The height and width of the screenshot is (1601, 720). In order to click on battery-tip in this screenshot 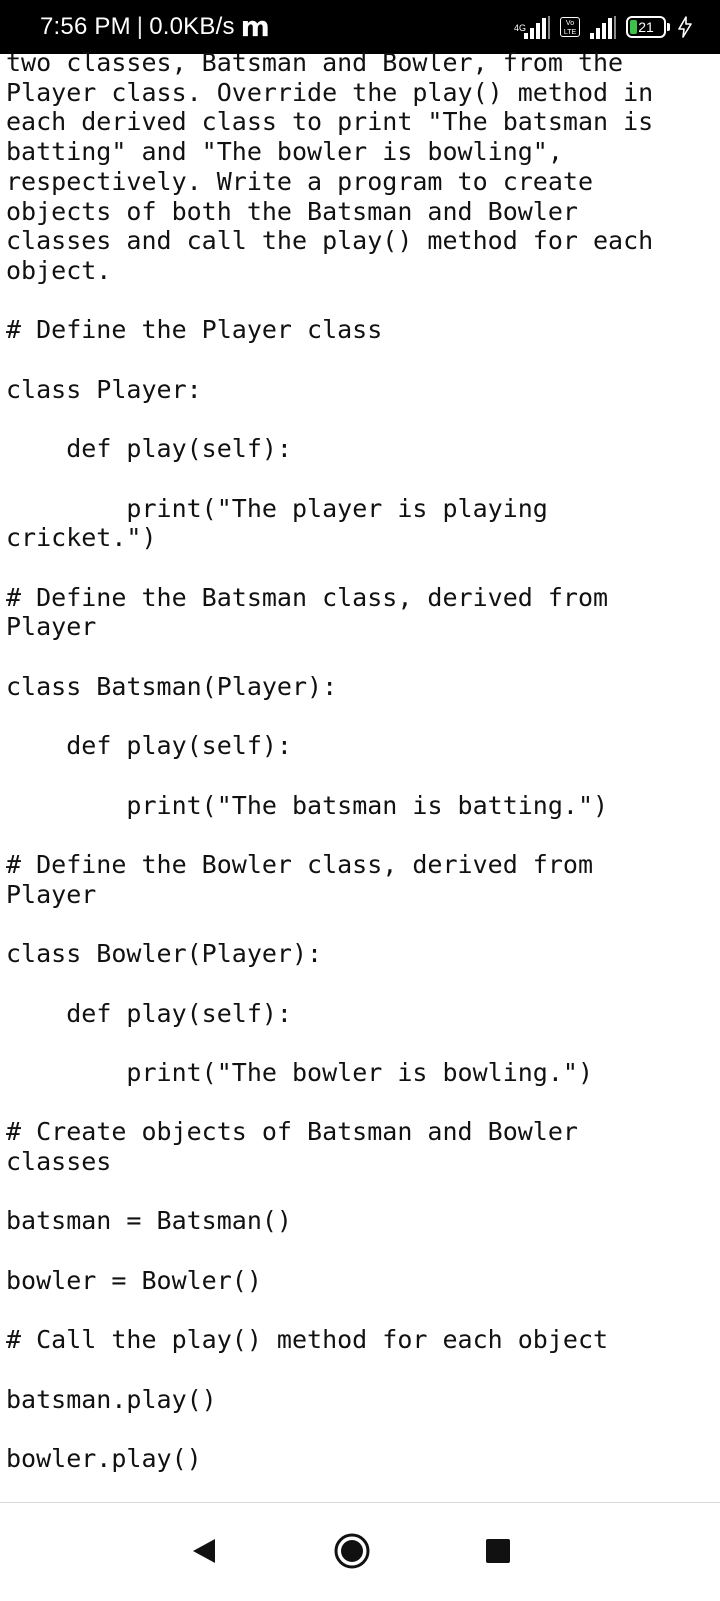, I will do `click(668, 27)`.